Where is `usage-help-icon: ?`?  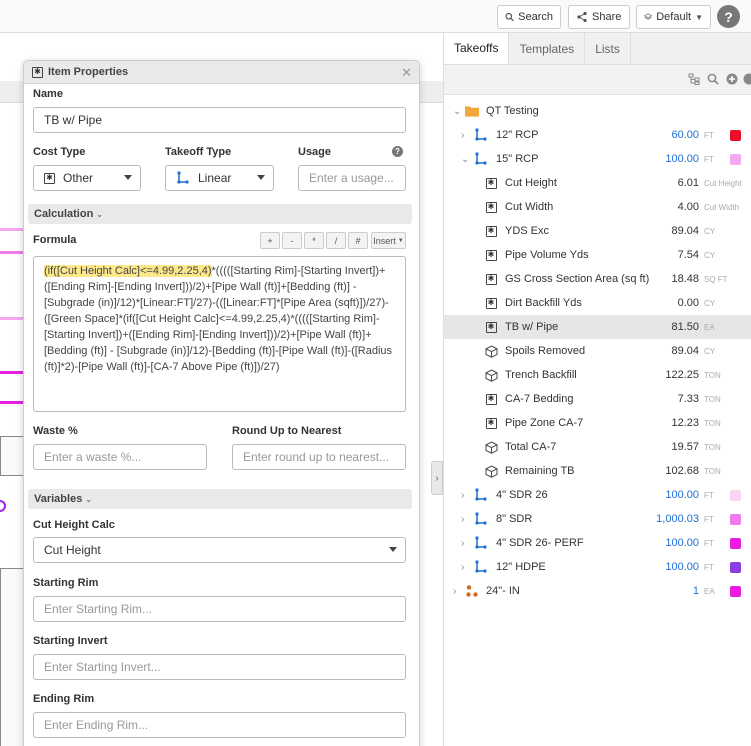 usage-help-icon: ? is located at coordinates (397, 151).